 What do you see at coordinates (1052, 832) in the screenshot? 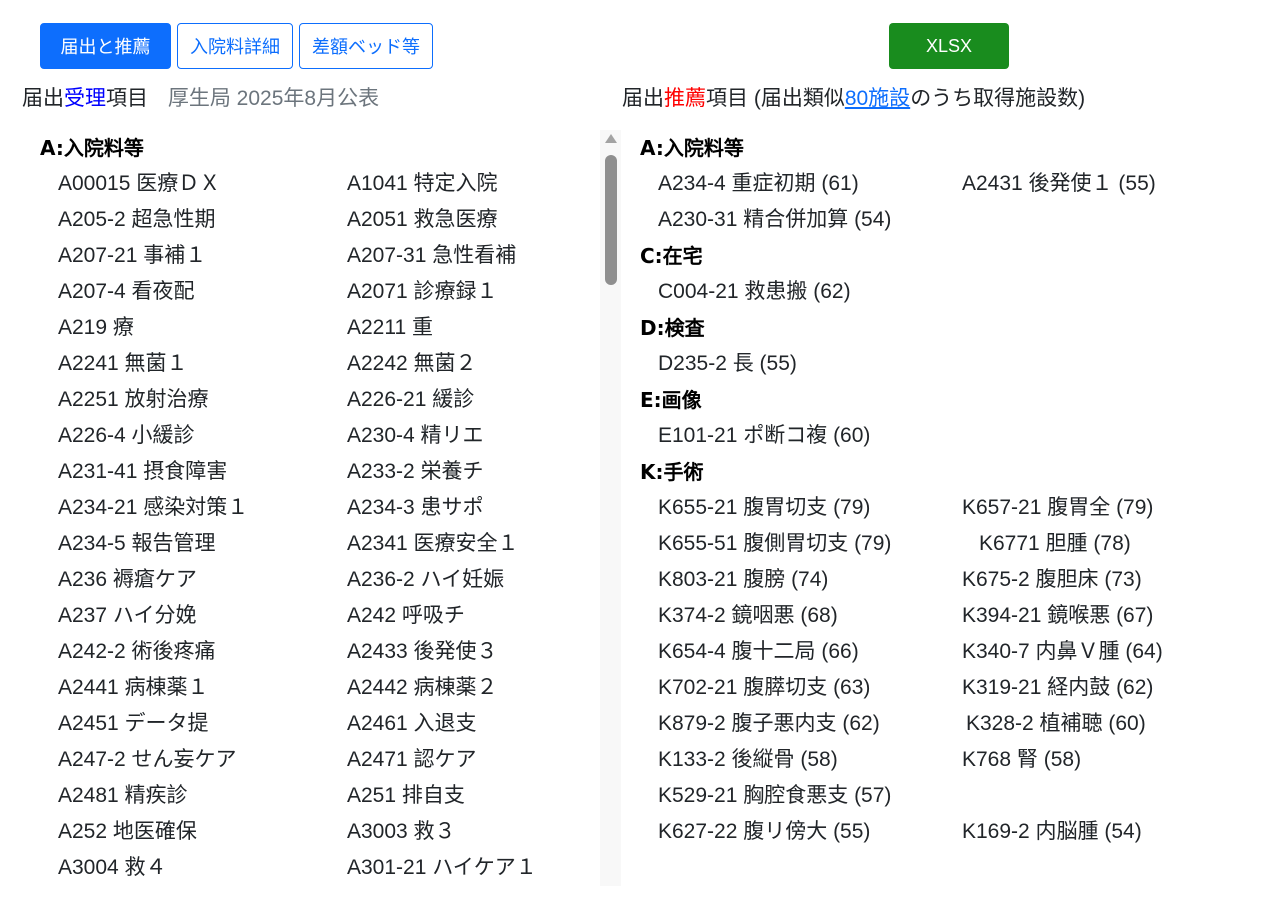
I see `recommended-item: K169-2 内脳腫 (54)` at bounding box center [1052, 832].